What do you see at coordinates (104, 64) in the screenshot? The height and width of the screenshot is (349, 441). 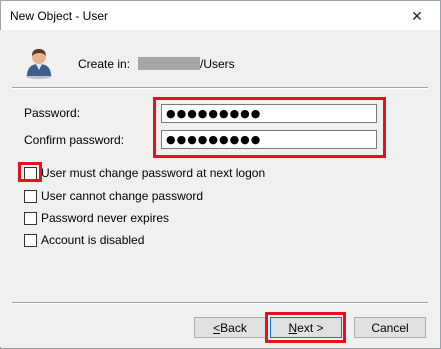 I see `create-in-label: Create in:` at bounding box center [104, 64].